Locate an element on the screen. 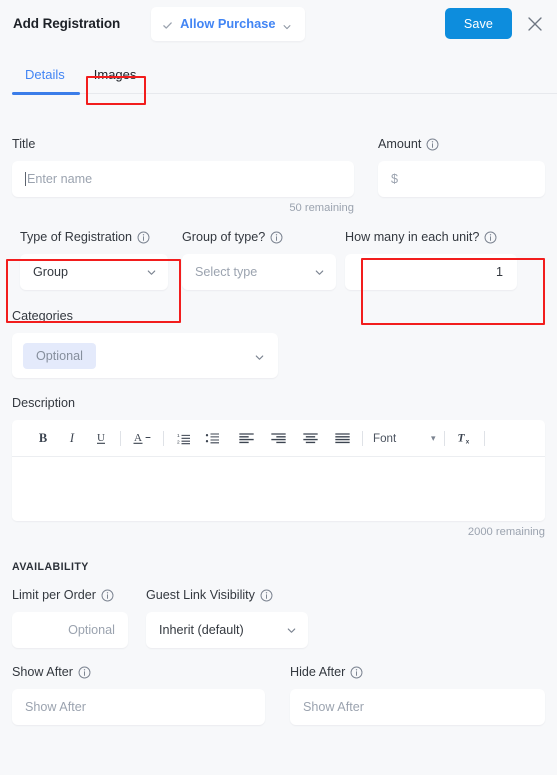  title-amount-row: Title Enter name 50 remaining Amount $ is located at coordinates (278, 165).